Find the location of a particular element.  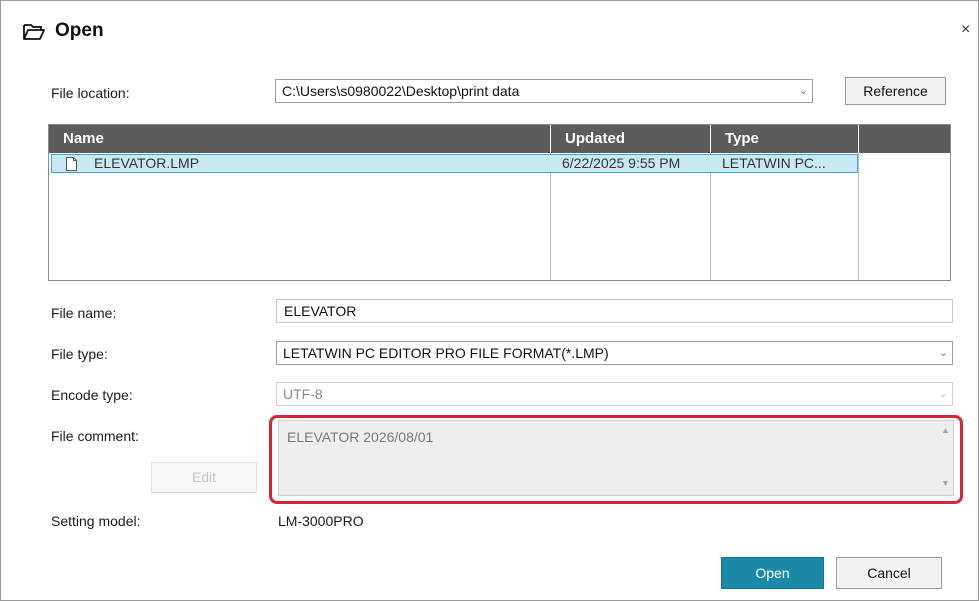

setting-model-value: LM-3000PRO is located at coordinates (321, 521).